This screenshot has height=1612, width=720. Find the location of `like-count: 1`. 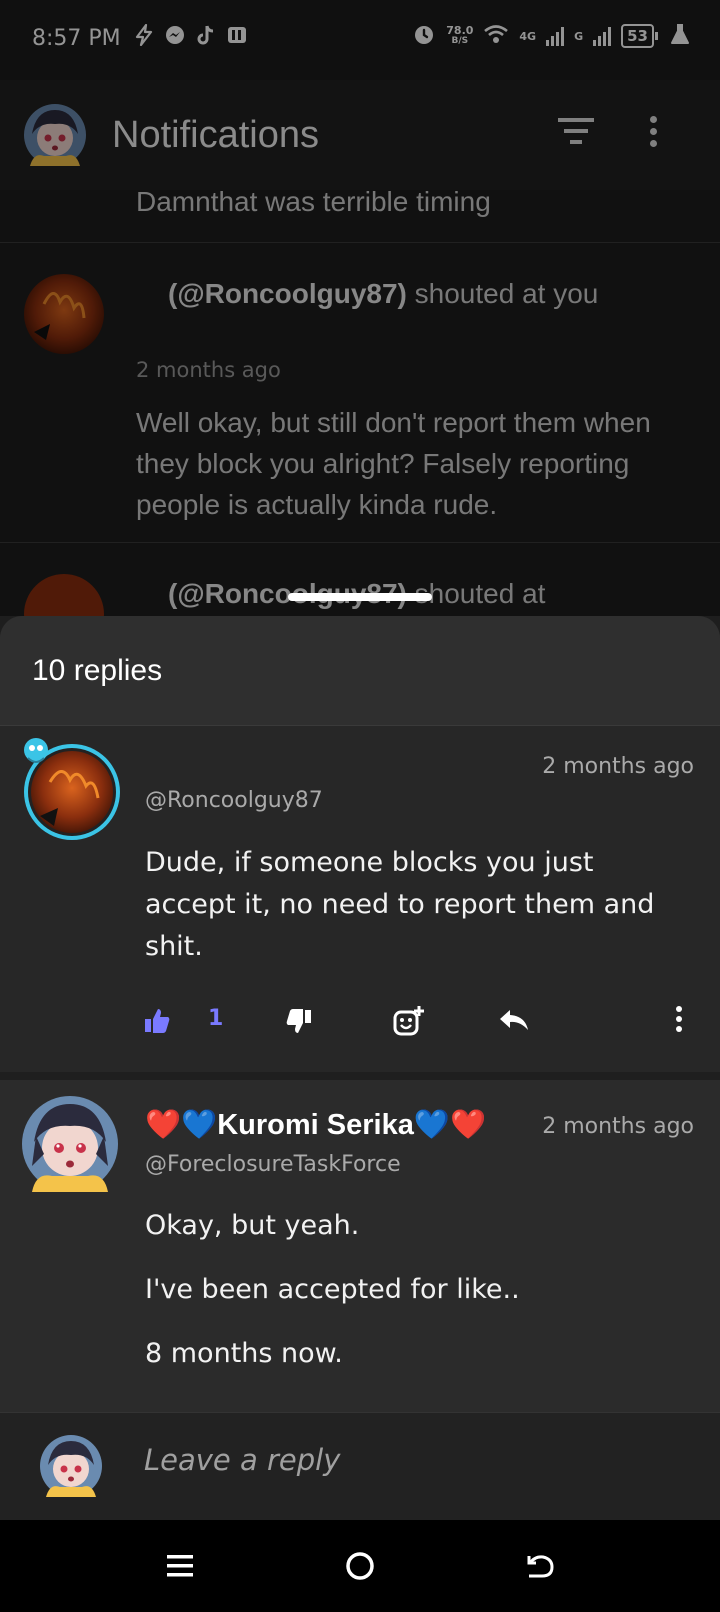

like-count: 1 is located at coordinates (216, 1018).